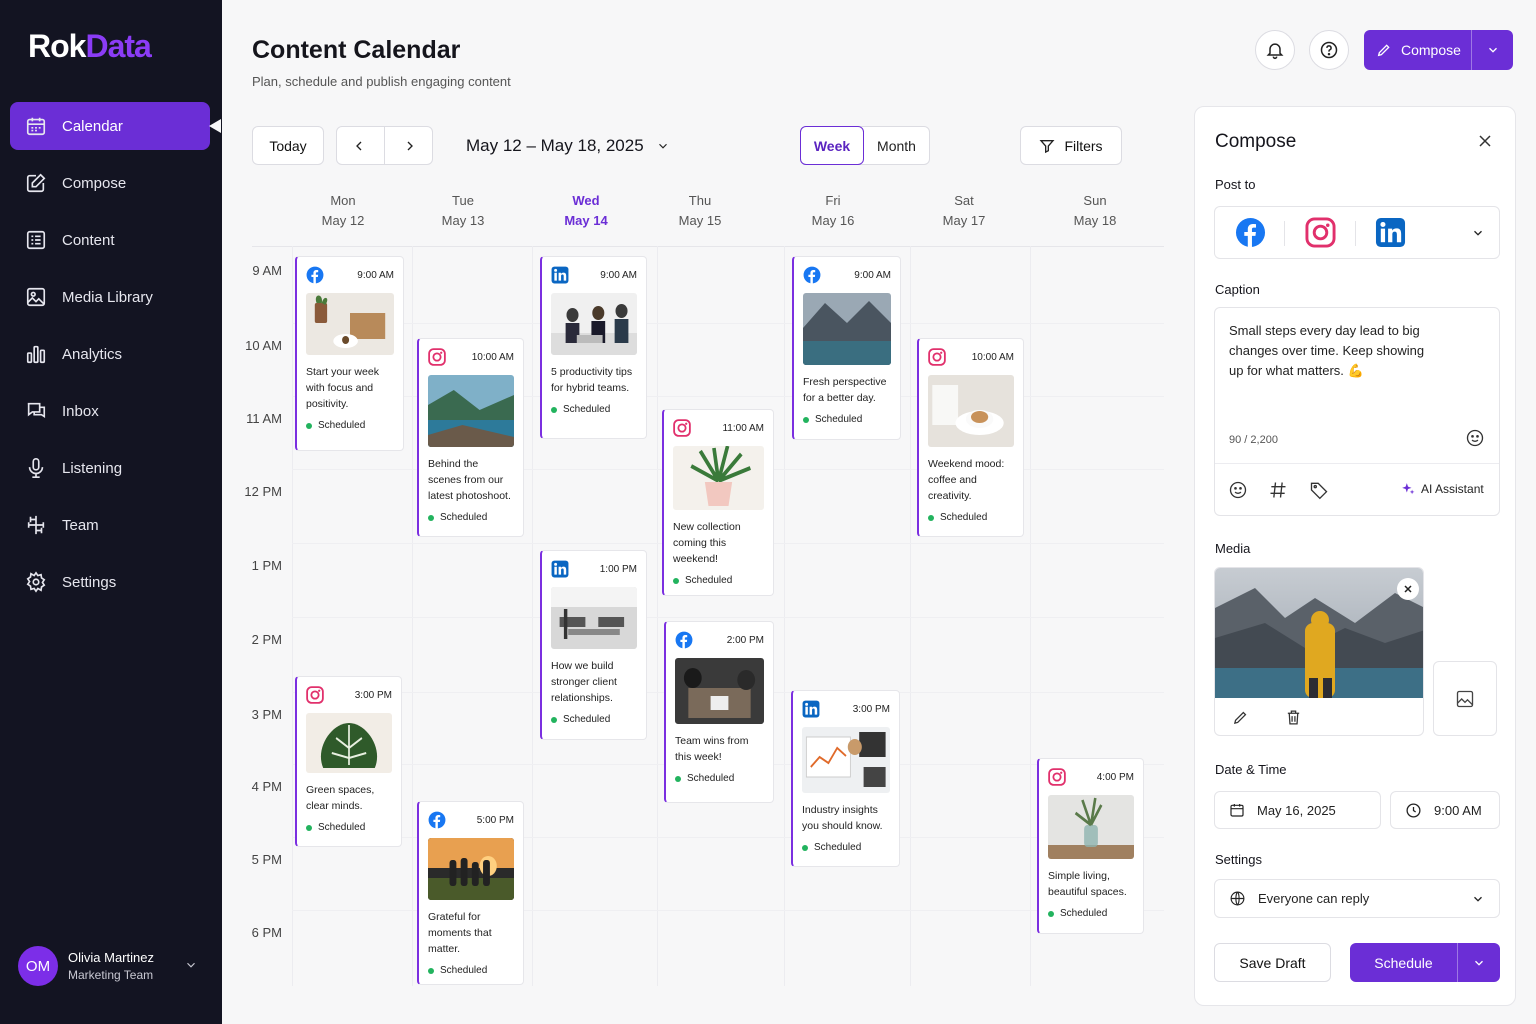 The width and height of the screenshot is (1536, 1024). I want to click on close-icon, so click(1485, 141).